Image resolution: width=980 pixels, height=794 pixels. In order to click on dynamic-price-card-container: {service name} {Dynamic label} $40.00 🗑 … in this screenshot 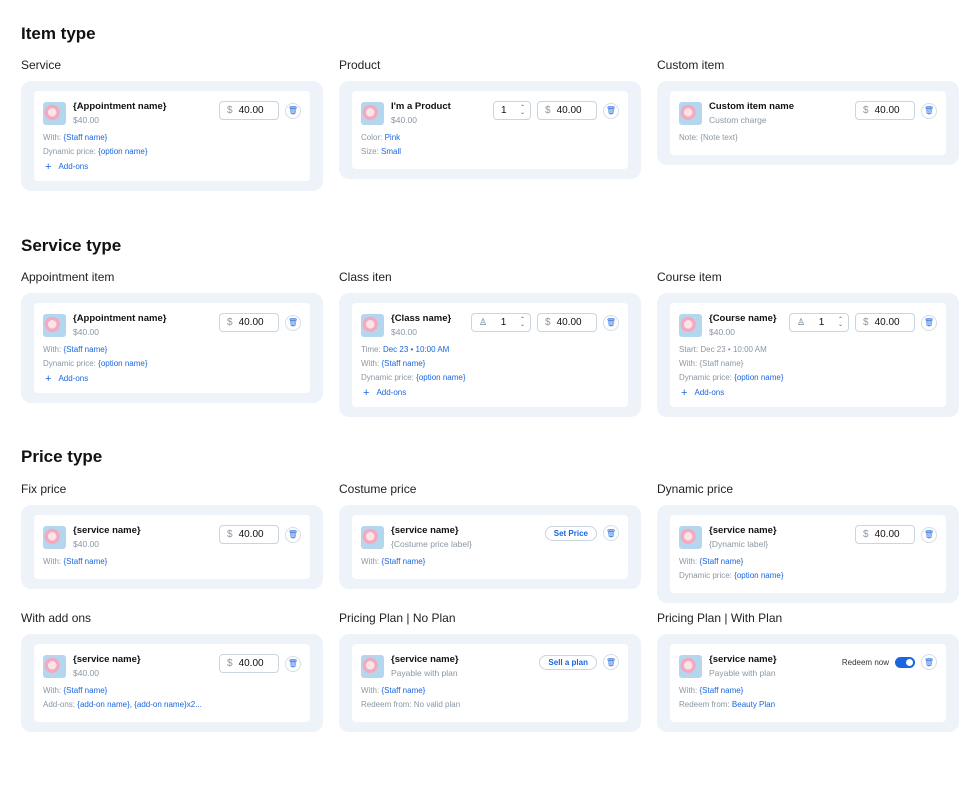, I will do `click(808, 554)`.